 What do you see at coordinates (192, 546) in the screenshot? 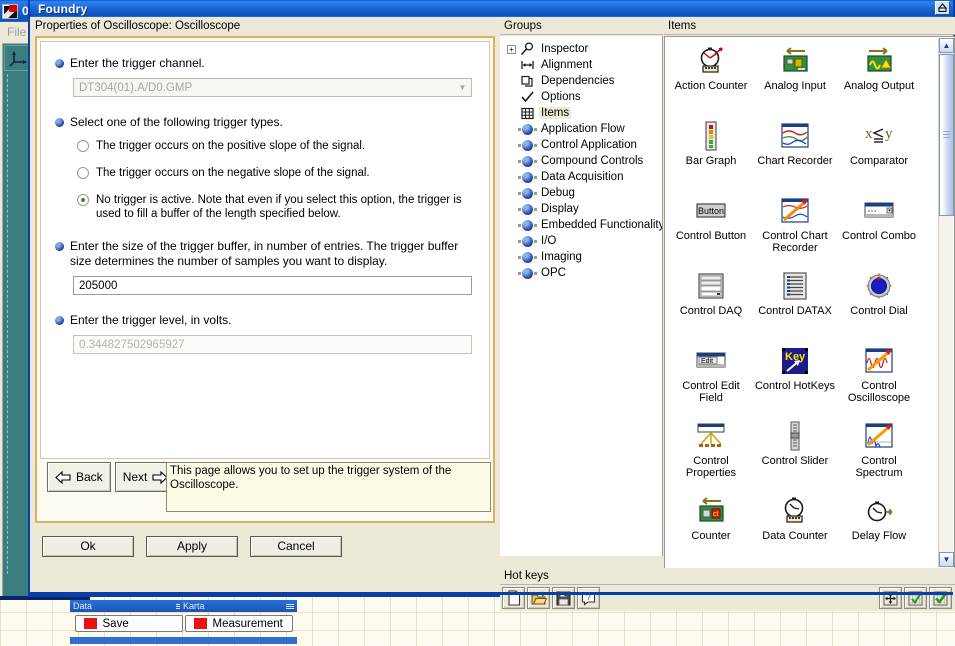
I see `apply-button: Apply` at bounding box center [192, 546].